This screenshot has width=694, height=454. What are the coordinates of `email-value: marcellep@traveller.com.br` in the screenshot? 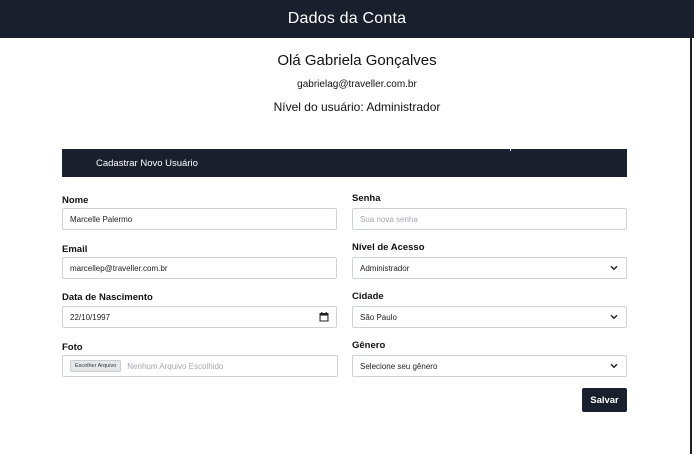 It's located at (119, 268).